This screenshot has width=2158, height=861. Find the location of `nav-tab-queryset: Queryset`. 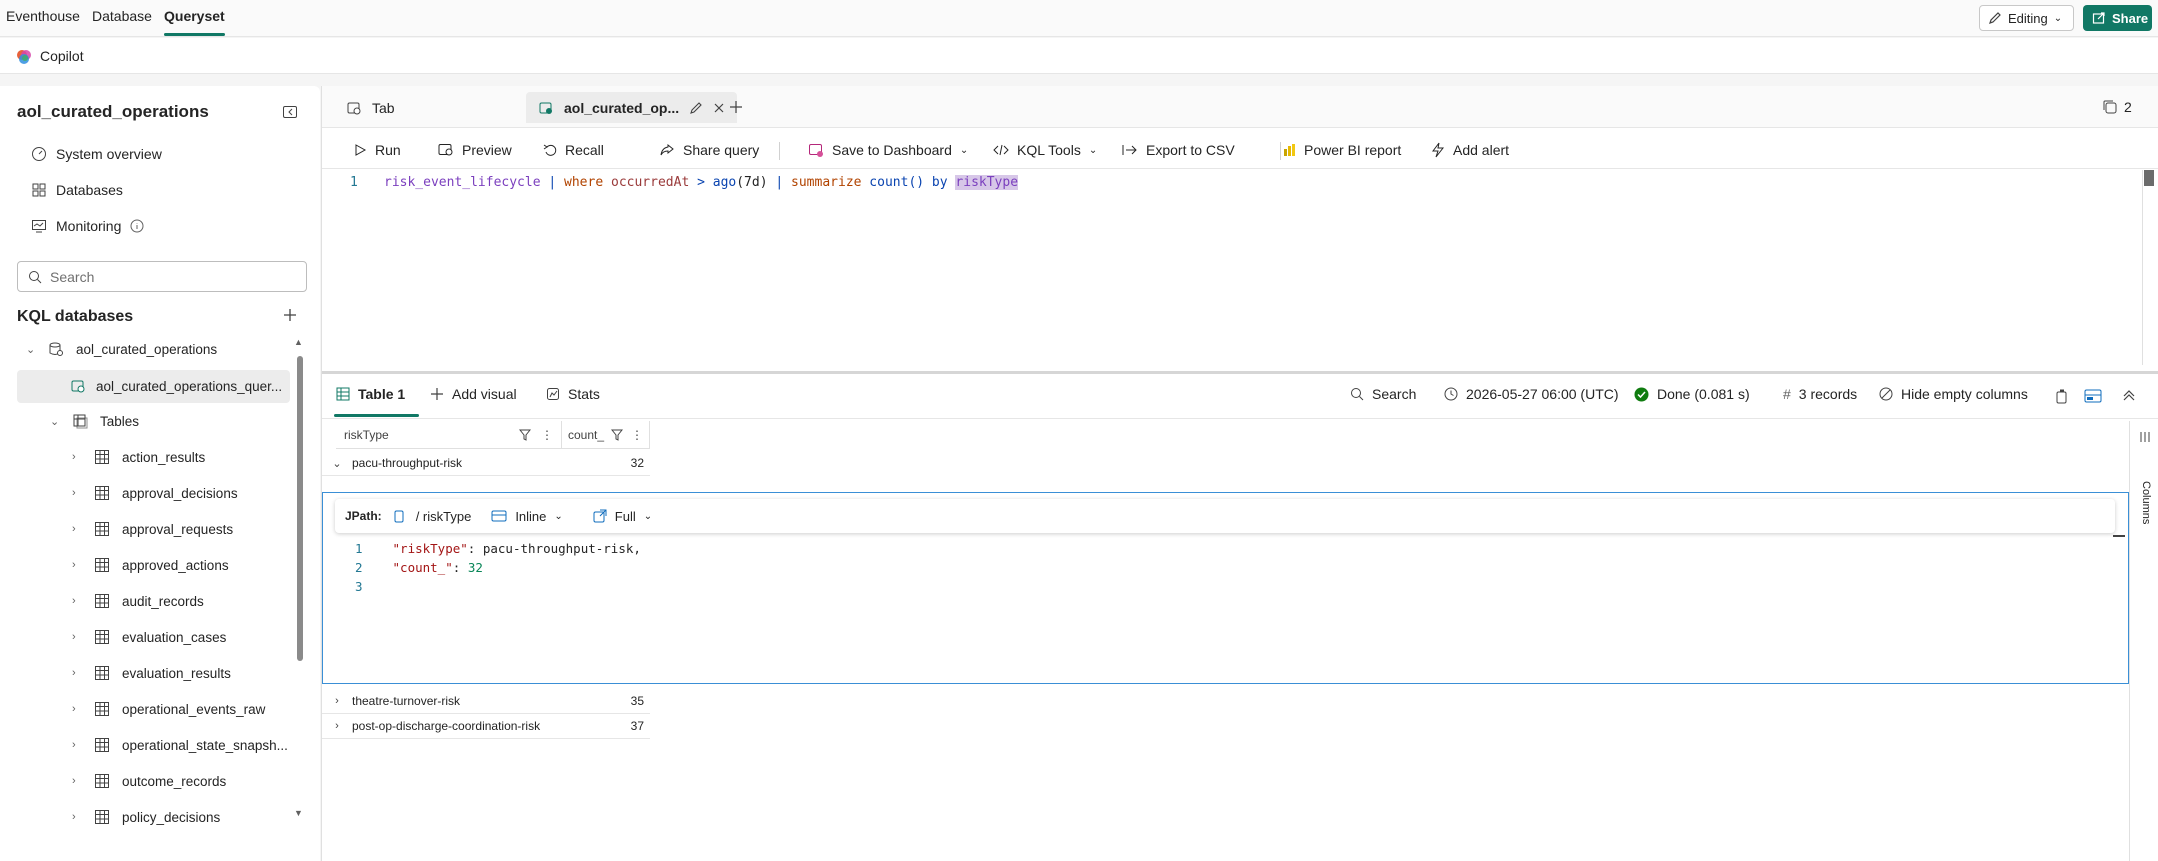

nav-tab-queryset: Queryset is located at coordinates (194, 22).